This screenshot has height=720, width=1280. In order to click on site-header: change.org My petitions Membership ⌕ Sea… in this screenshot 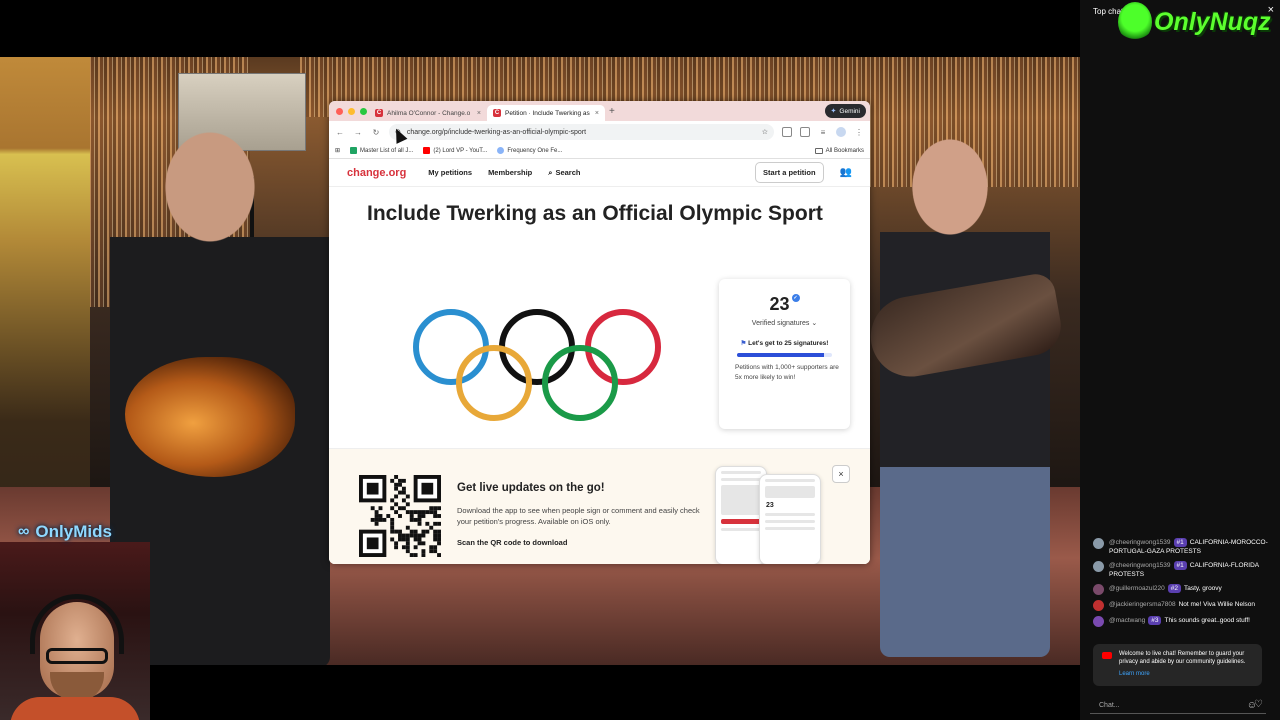, I will do `click(599, 173)`.